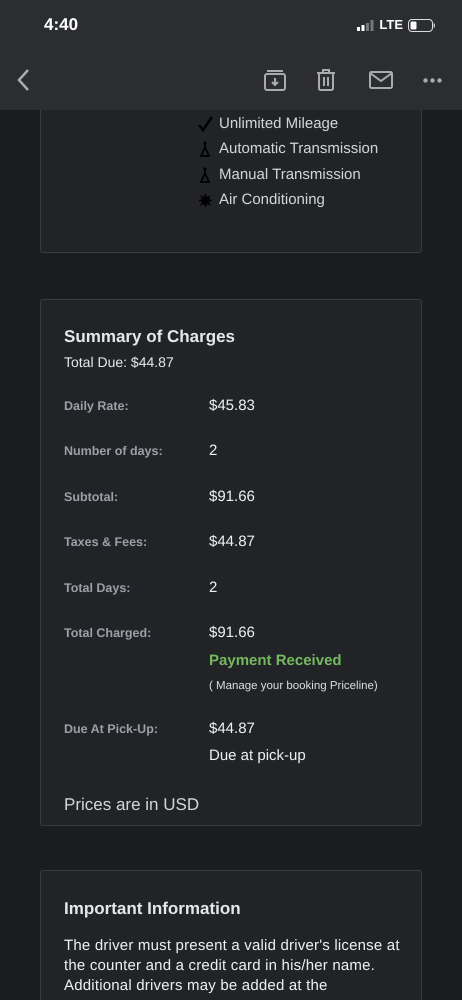  What do you see at coordinates (275, 80) in the screenshot?
I see `archive-icon` at bounding box center [275, 80].